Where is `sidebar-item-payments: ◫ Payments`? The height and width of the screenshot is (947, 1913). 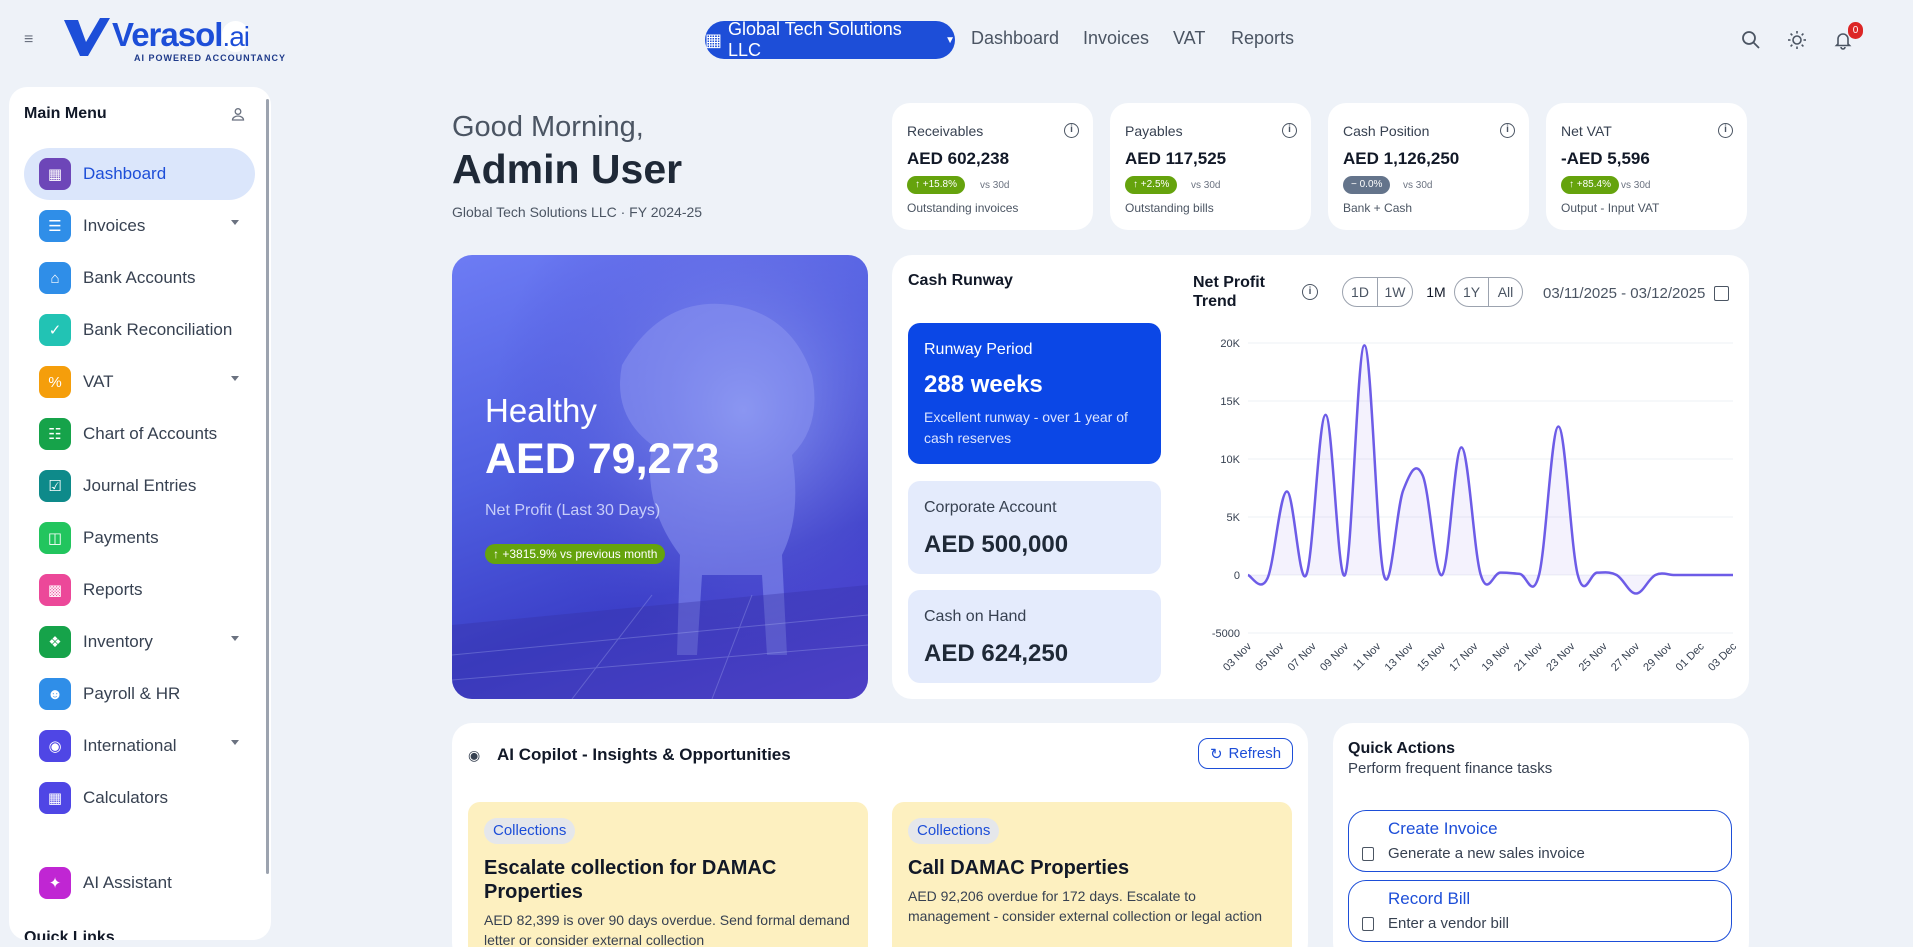 sidebar-item-payments: ◫ Payments is located at coordinates (139, 538).